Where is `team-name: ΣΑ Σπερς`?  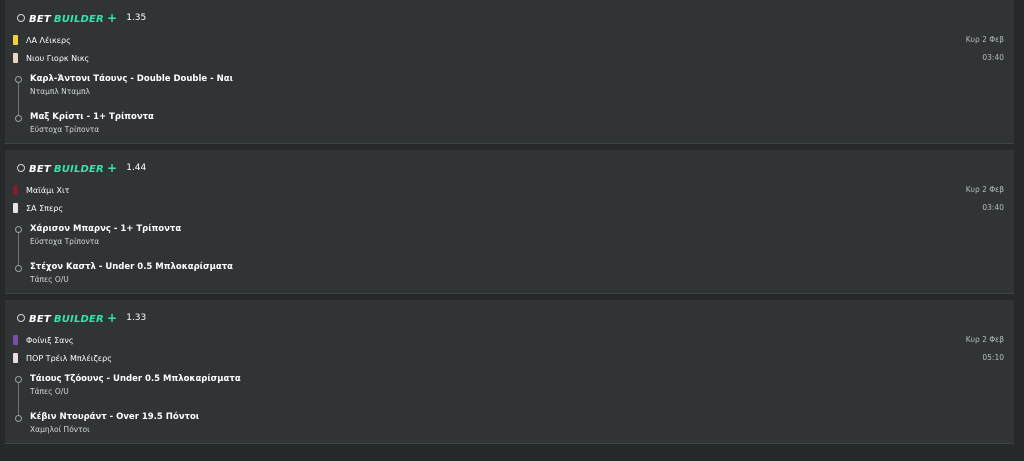
team-name: ΣΑ Σπερς is located at coordinates (45, 208).